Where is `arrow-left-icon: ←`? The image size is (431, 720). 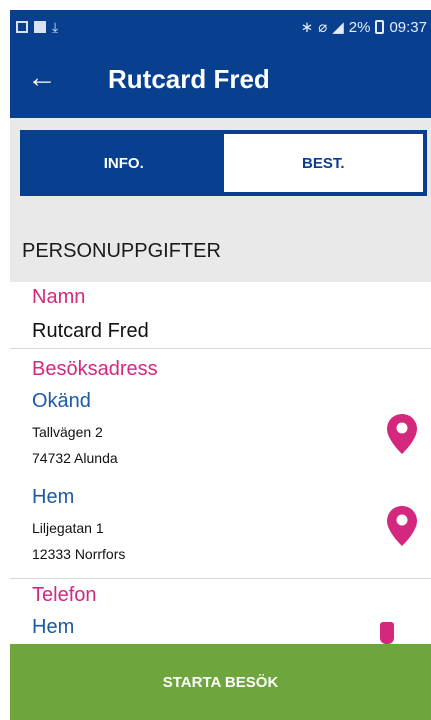 arrow-left-icon: ← is located at coordinates (42, 78).